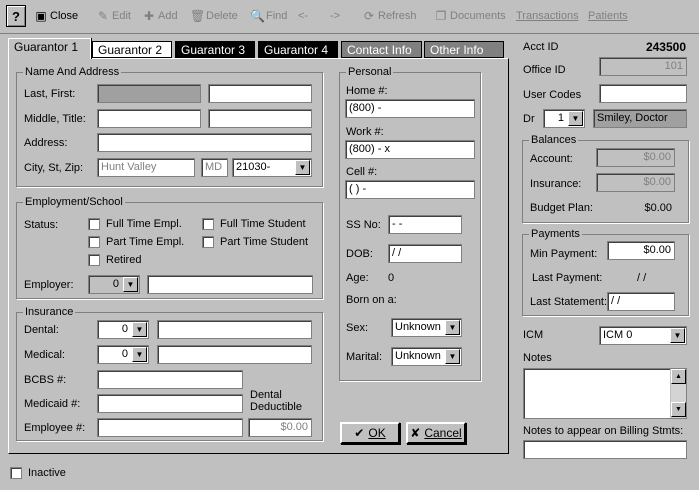 The height and width of the screenshot is (490, 699). Describe the element at coordinates (56, 16) in the screenshot. I see `close-button: ▣ Close` at that location.